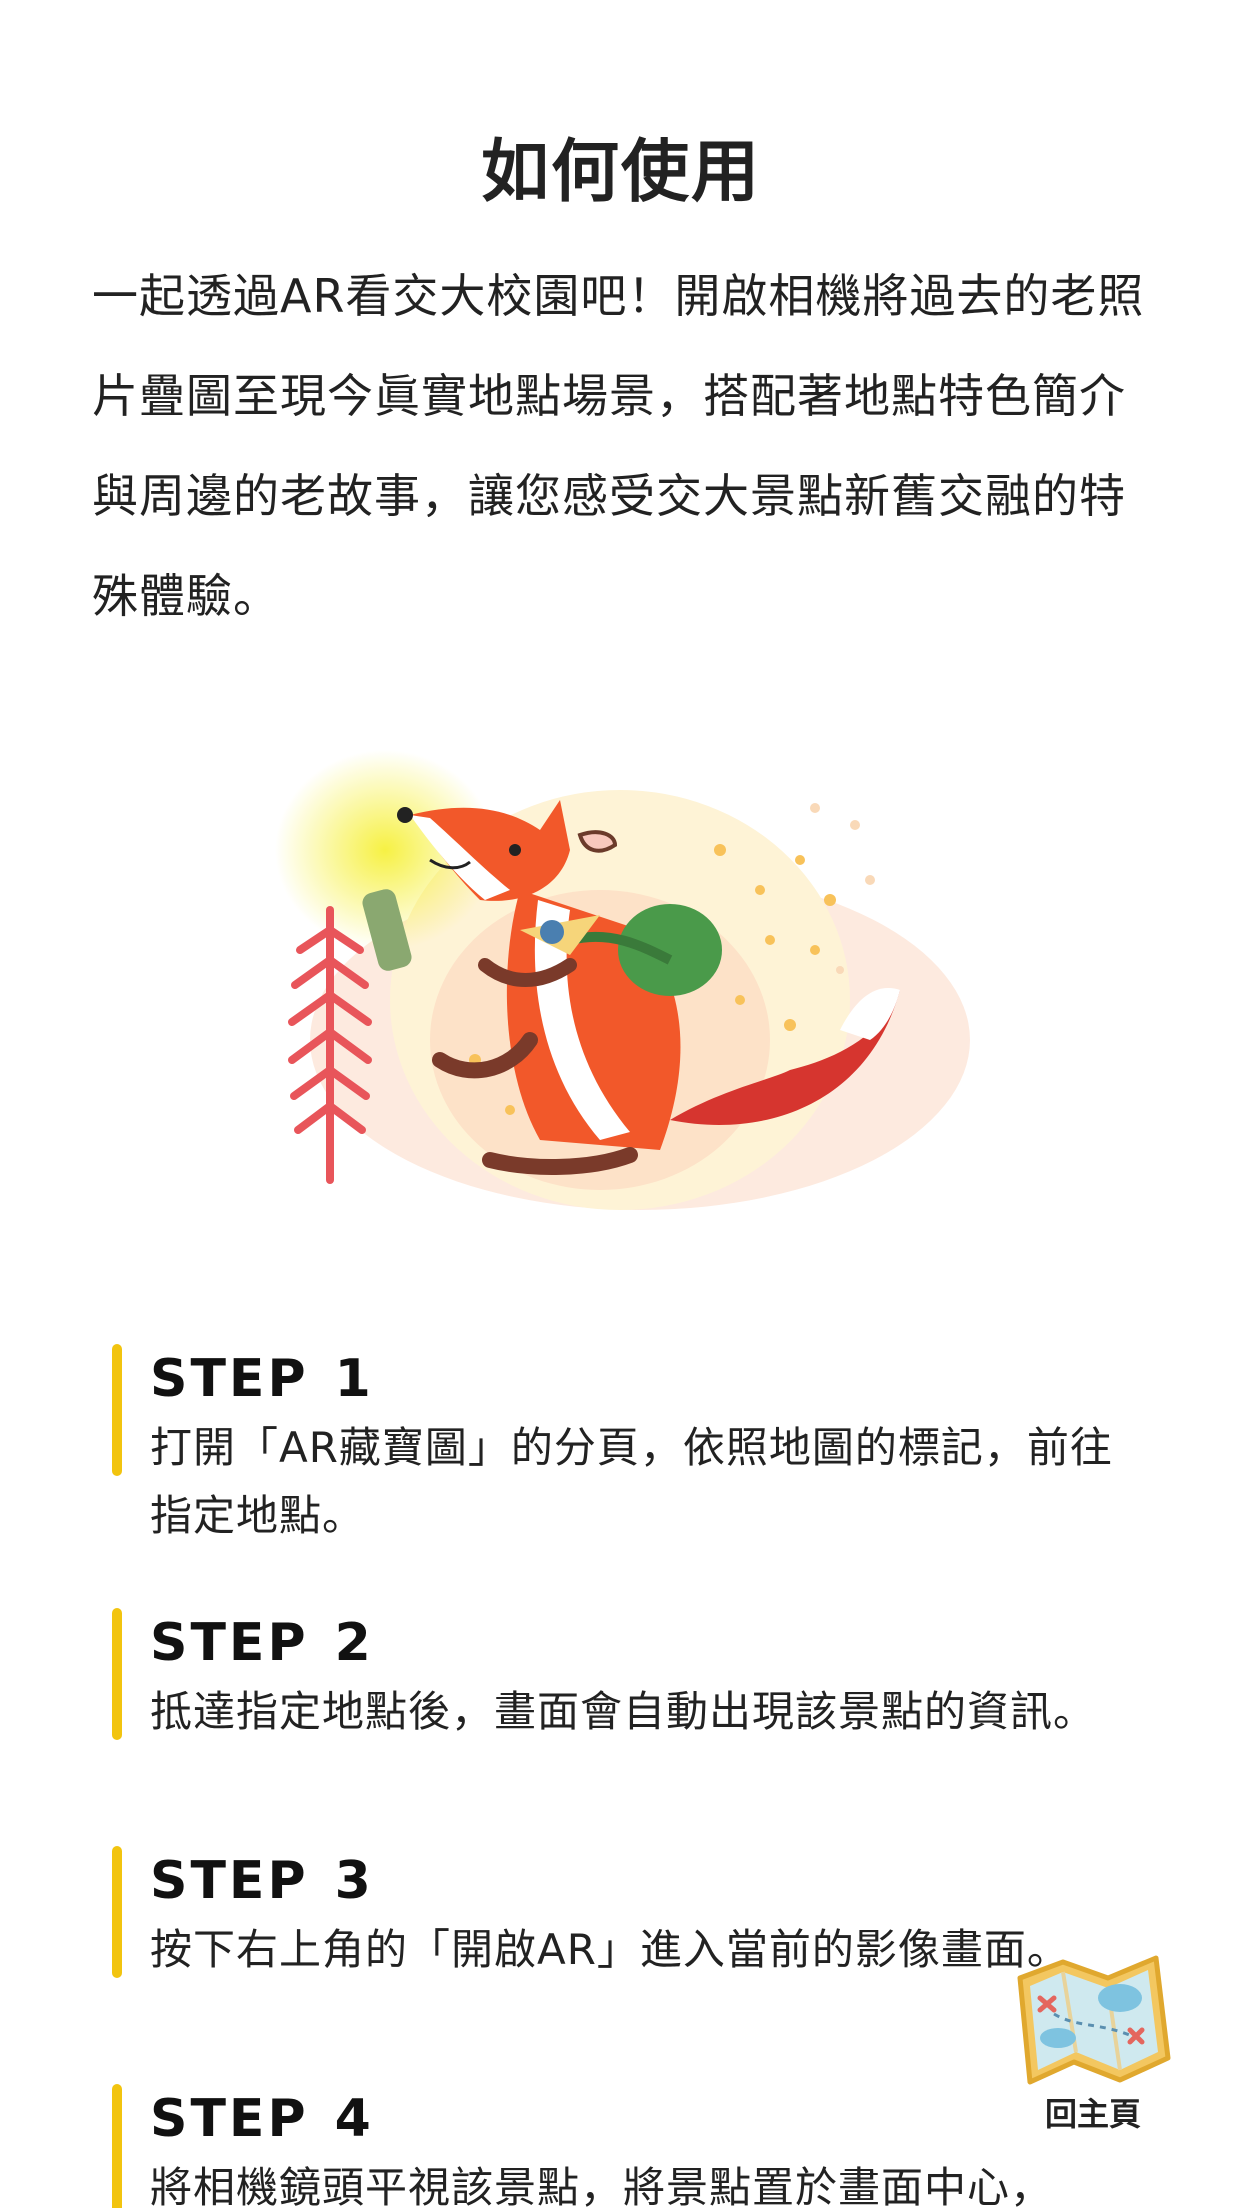  Describe the element at coordinates (610, 1949) in the screenshot. I see `step-description: 按下右上角的「開啟AR」進入當前的影像畫面。` at that location.